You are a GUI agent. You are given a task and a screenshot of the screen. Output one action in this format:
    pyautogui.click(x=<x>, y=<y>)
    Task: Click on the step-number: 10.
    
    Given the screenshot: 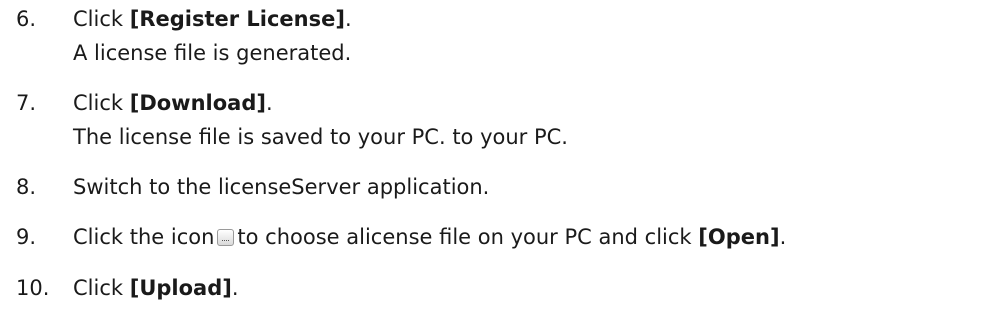 What is the action you would take?
    pyautogui.click(x=33, y=288)
    